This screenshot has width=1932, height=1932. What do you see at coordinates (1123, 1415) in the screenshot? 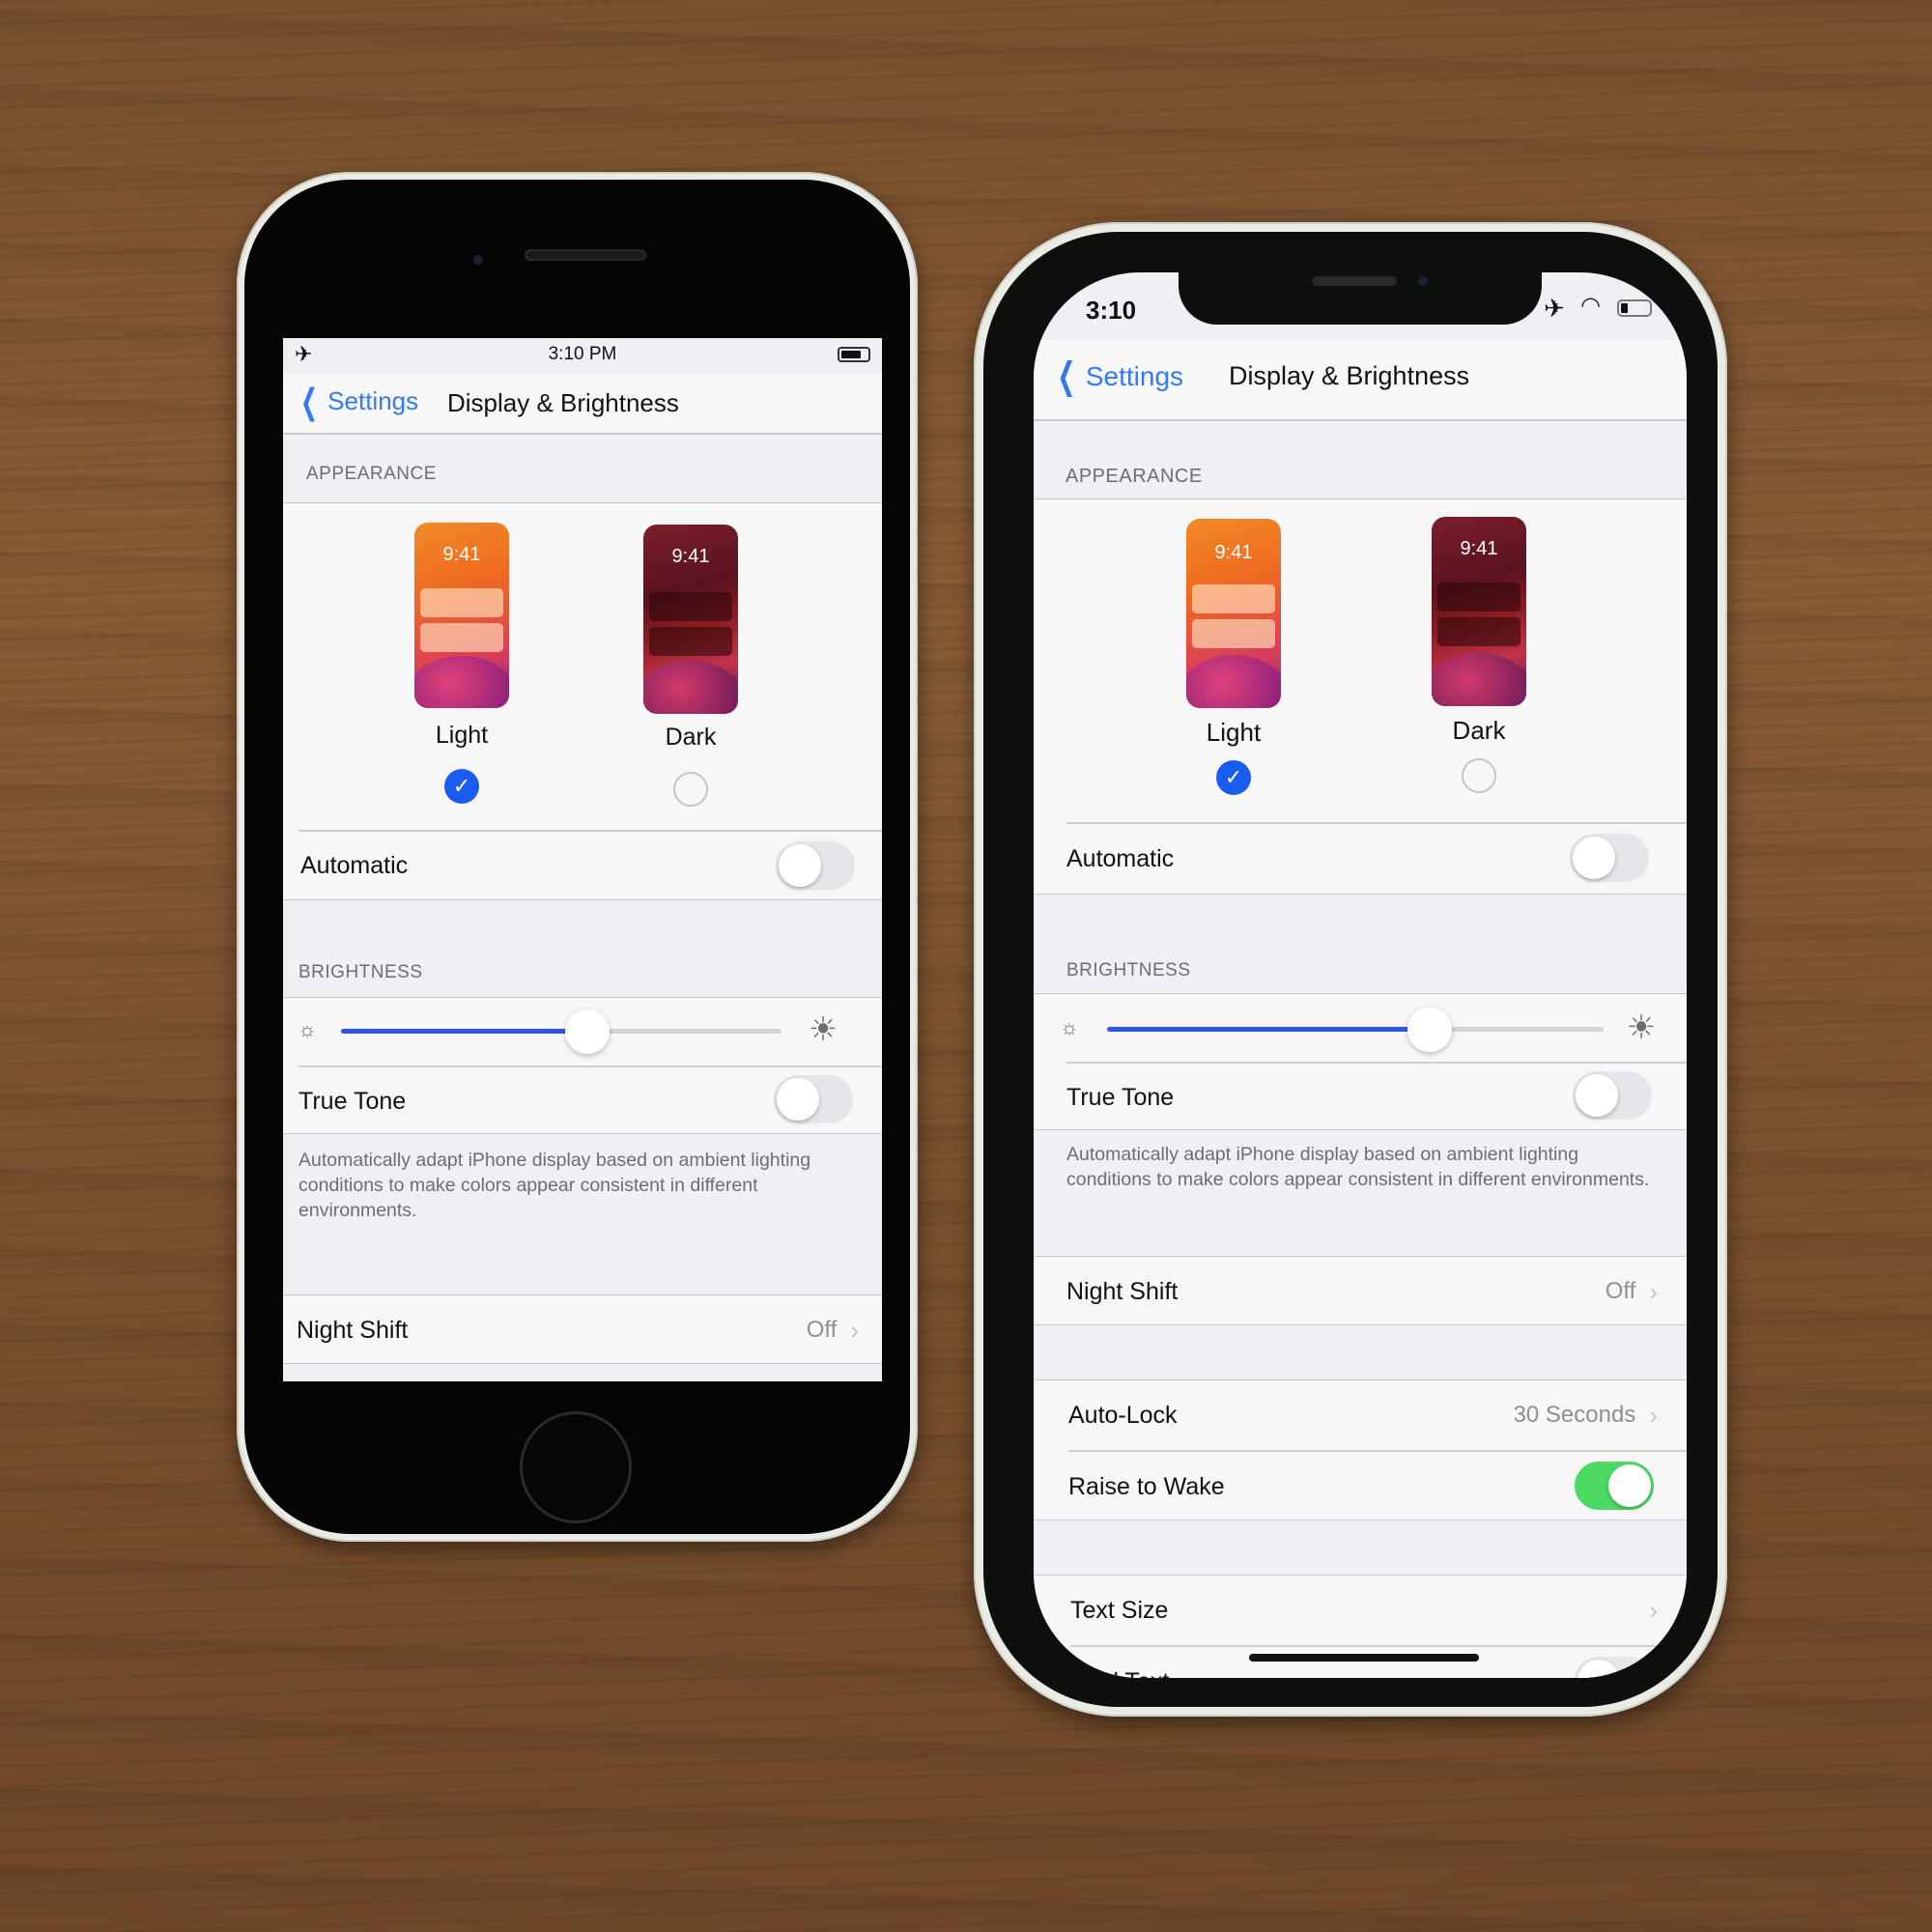
I see `auto-lock-label: Auto-Lock` at bounding box center [1123, 1415].